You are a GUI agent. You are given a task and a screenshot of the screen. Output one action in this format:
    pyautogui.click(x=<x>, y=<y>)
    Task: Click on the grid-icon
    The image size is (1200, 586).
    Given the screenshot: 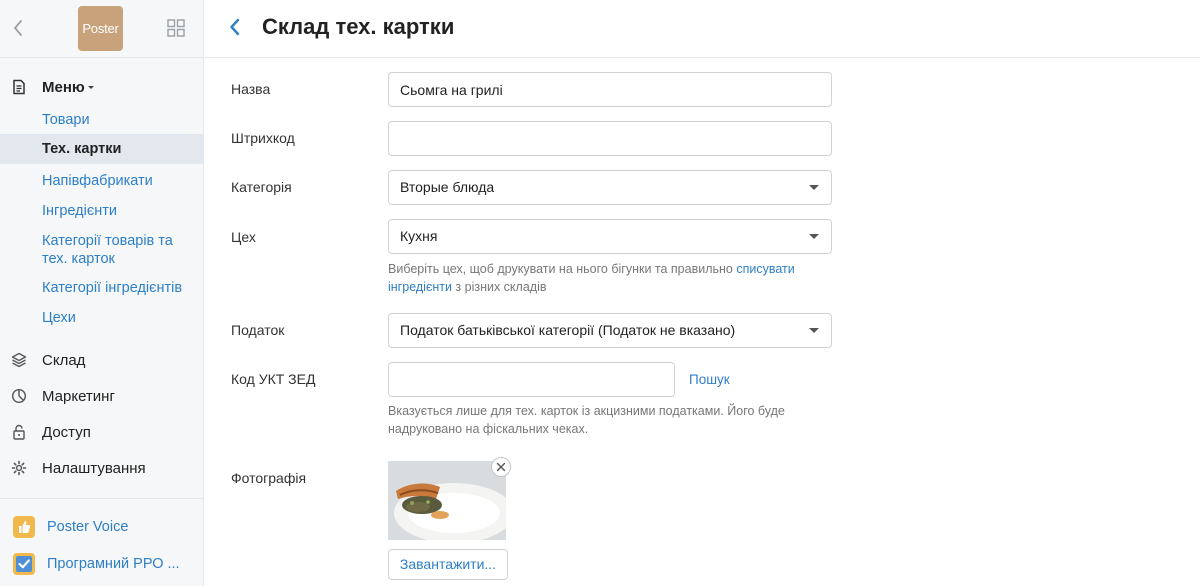 What is the action you would take?
    pyautogui.click(x=176, y=28)
    